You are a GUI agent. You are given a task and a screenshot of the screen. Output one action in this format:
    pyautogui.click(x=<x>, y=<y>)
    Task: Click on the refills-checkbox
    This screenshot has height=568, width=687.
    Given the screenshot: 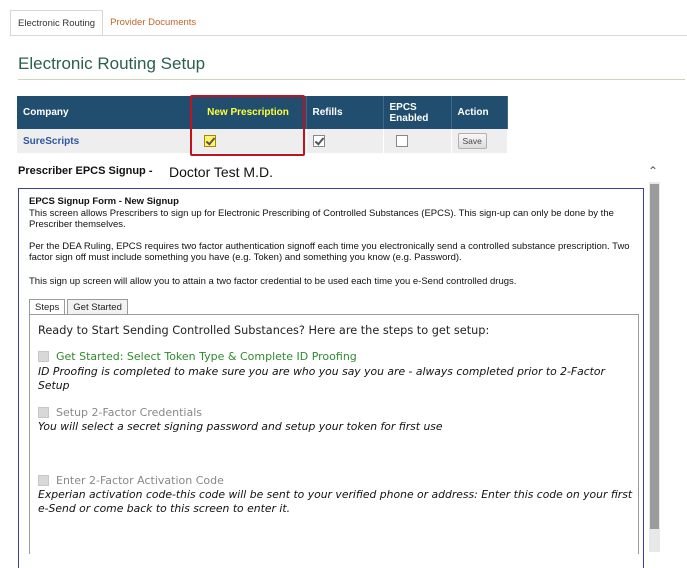 What is the action you would take?
    pyautogui.click(x=318, y=141)
    